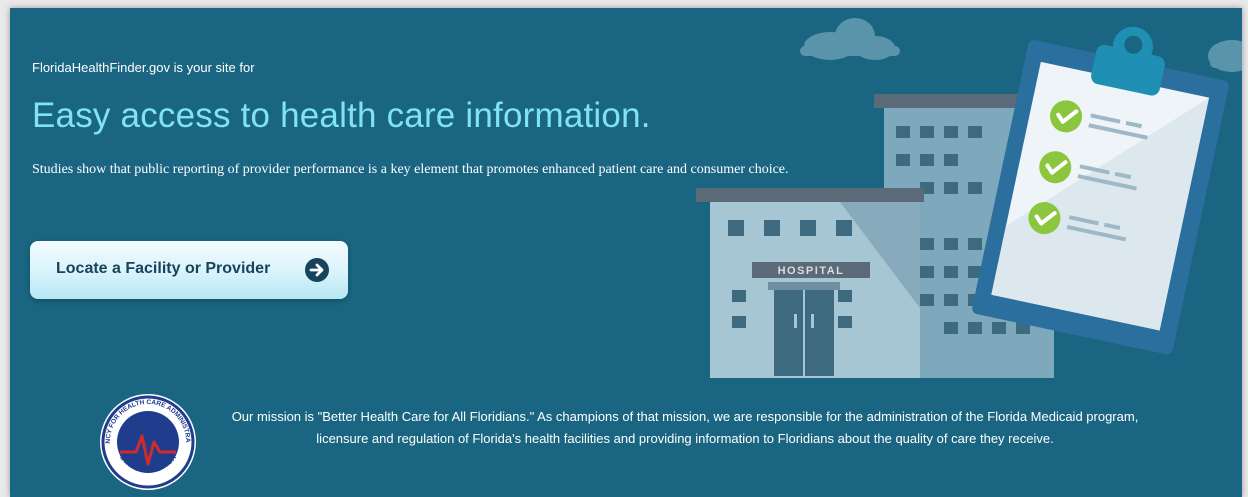  I want to click on locate-facility-button: Locate a Facility or Provider, so click(189, 270).